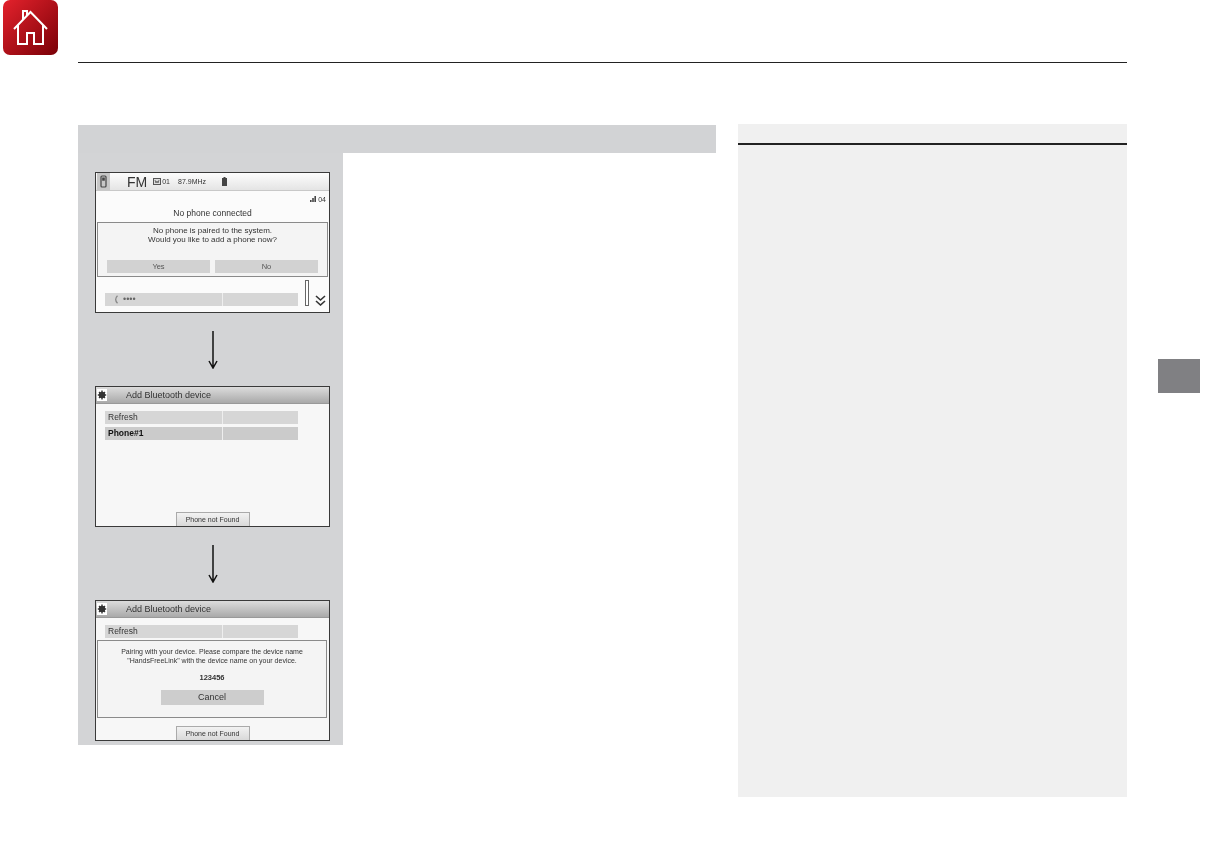 This screenshot has height=851, width=1211. Describe the element at coordinates (115, 299) in the screenshot. I see `handset-icon` at that location.